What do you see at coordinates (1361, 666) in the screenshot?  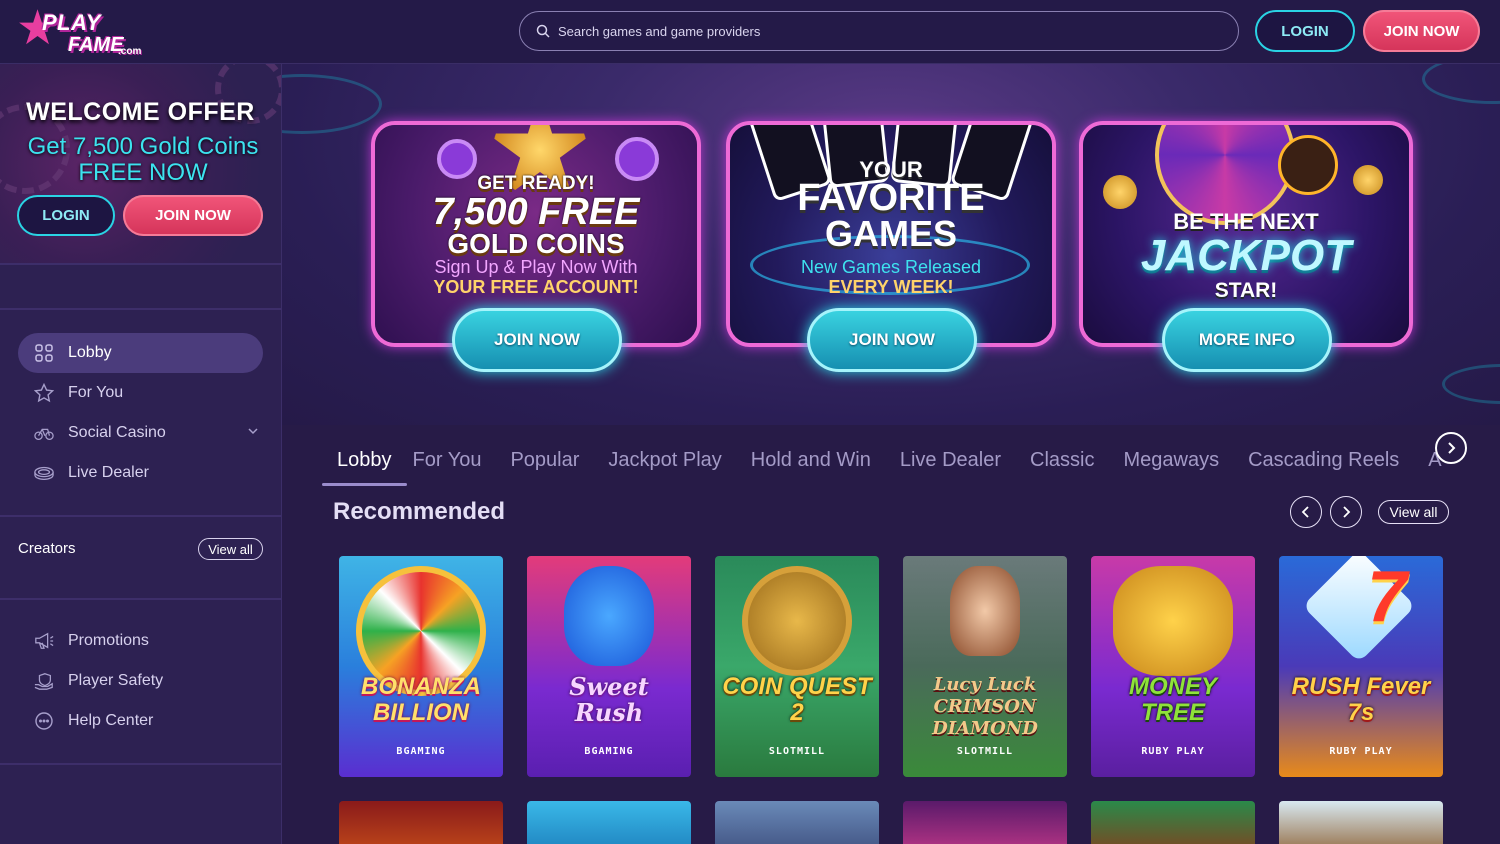 I see `game-tile-rush-fever-7s: 7 RUSH Fever 7s RUBY PLAY` at bounding box center [1361, 666].